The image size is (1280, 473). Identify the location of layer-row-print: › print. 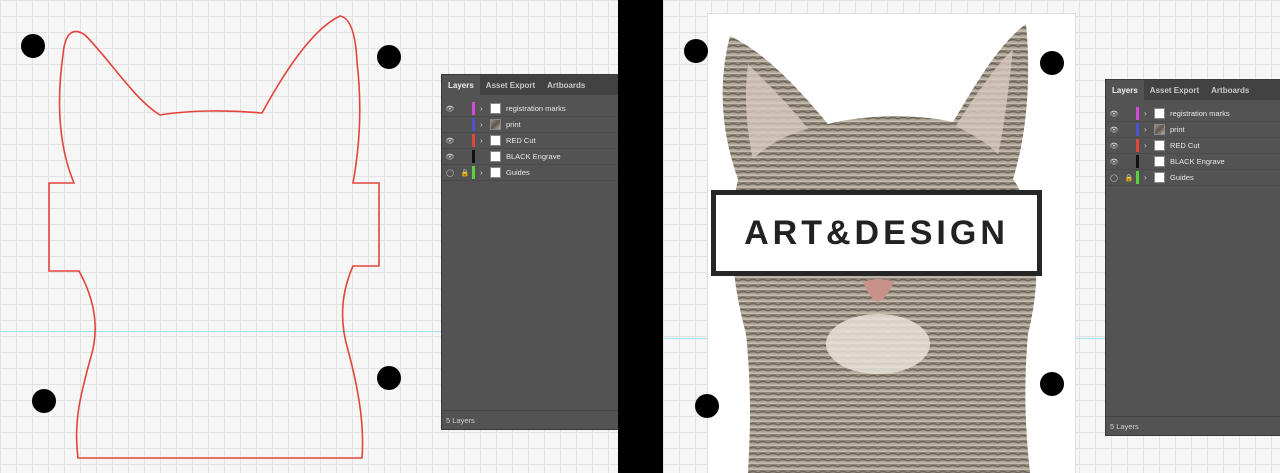
(530, 125).